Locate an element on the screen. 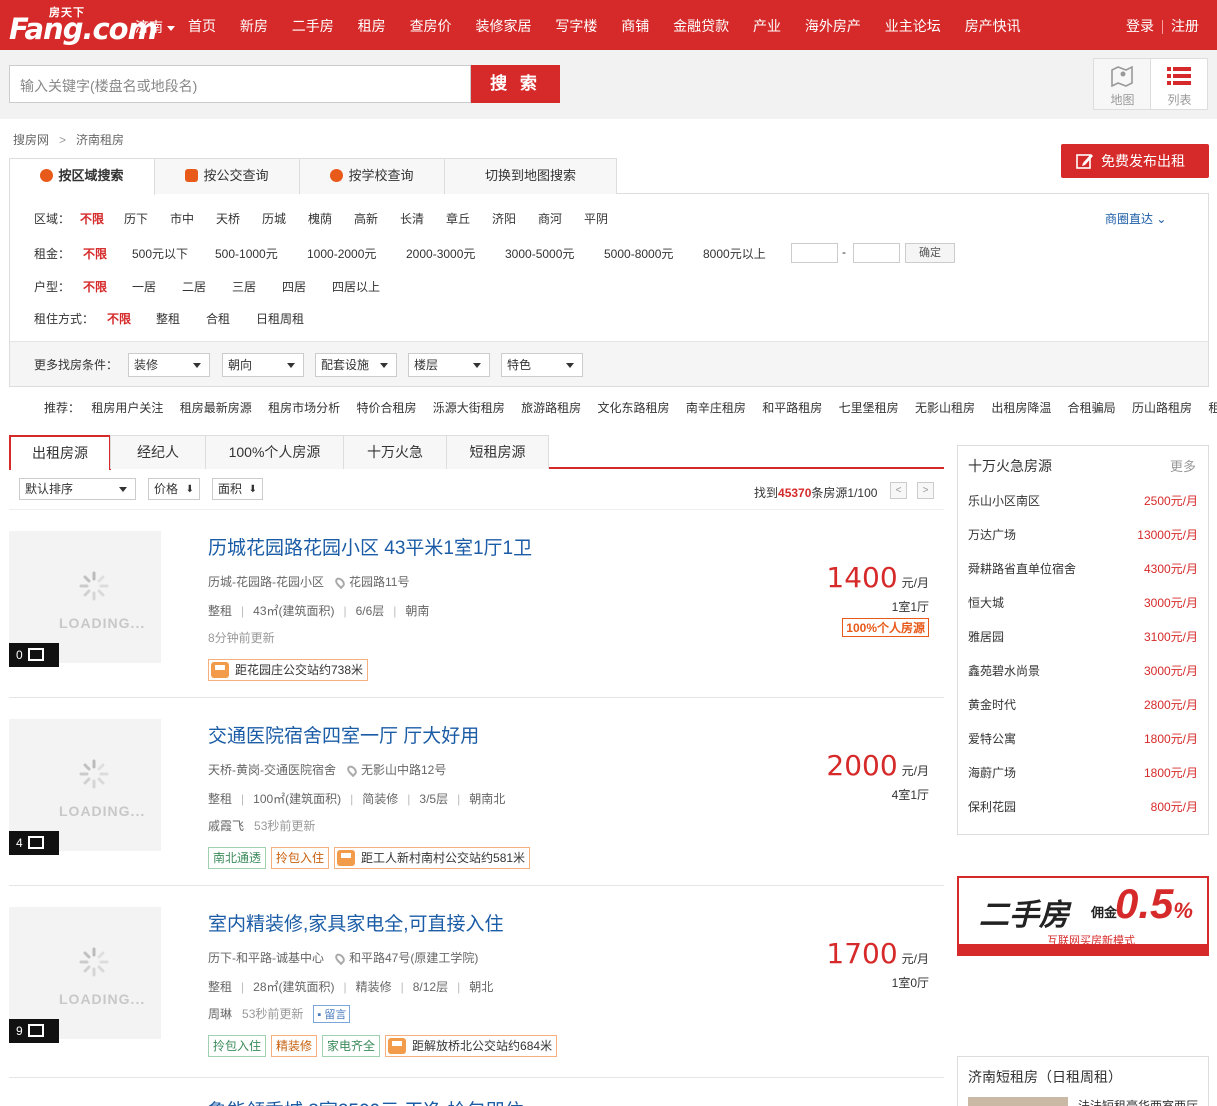 This screenshot has width=1217, height=1106. nav-item-forum: 业主论坛 is located at coordinates (913, 26).